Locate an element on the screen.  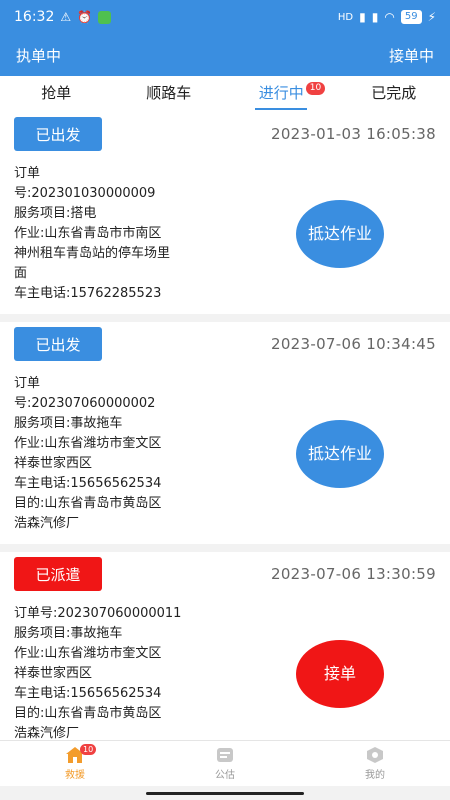
signal-icon-2: ▮ is located at coordinates (375, 17).